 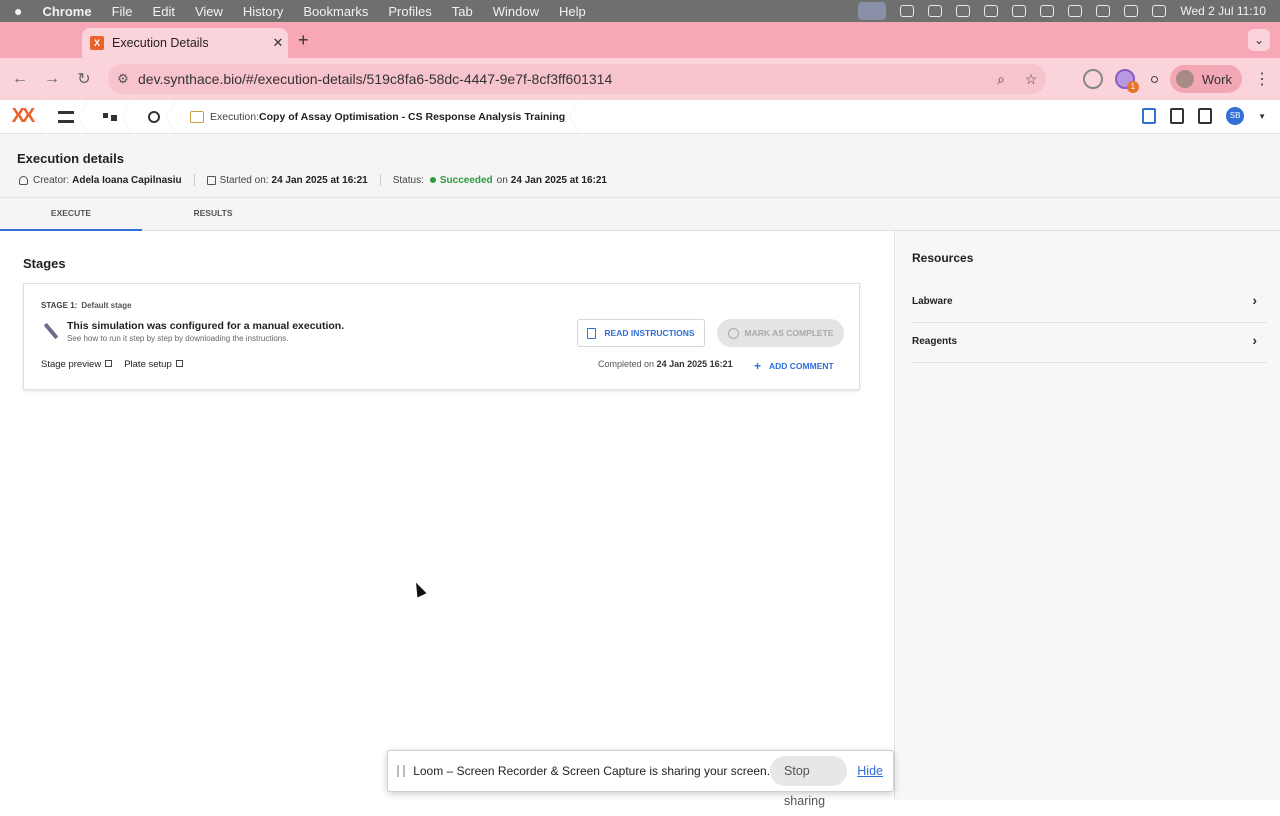 What do you see at coordinates (97, 43) in the screenshot?
I see `synthace-favicon-icon: X` at bounding box center [97, 43].